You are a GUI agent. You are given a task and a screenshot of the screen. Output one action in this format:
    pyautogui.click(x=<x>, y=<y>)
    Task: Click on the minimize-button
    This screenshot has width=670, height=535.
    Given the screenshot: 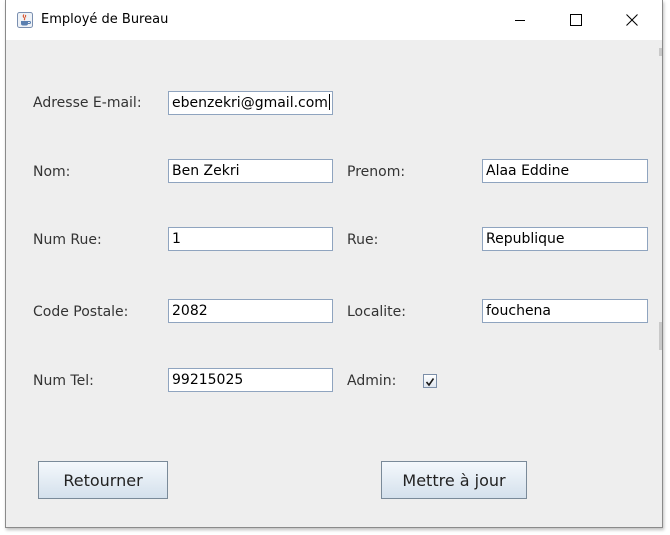 What is the action you would take?
    pyautogui.click(x=520, y=20)
    